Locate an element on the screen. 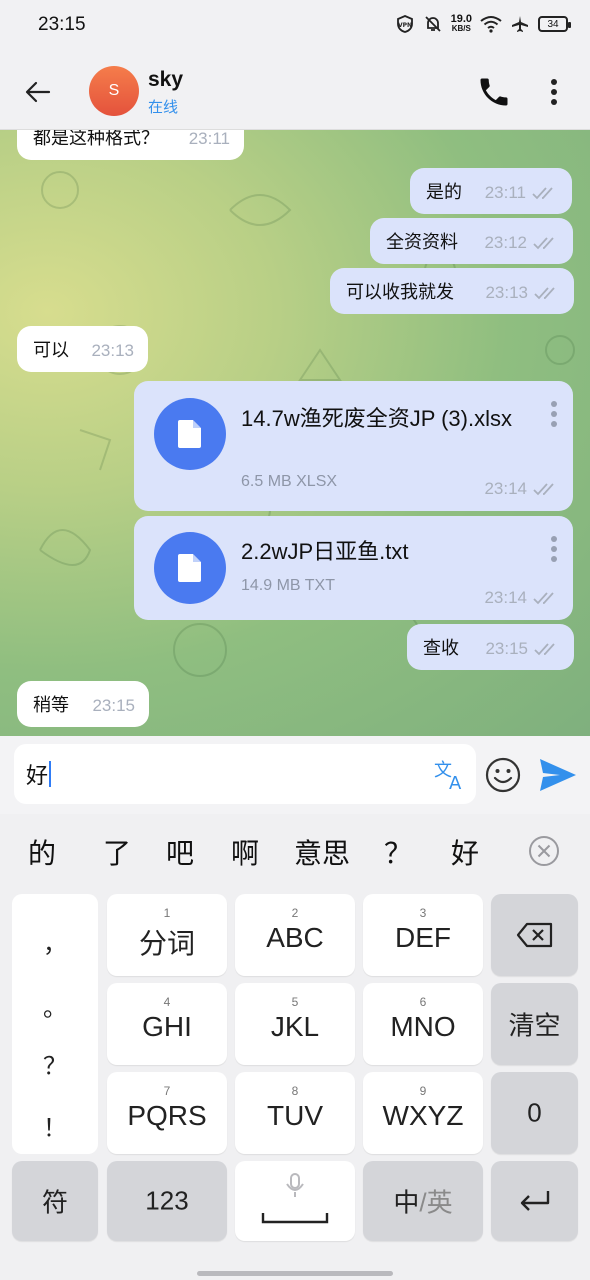  key-4: 4 GHI is located at coordinates (167, 1024).